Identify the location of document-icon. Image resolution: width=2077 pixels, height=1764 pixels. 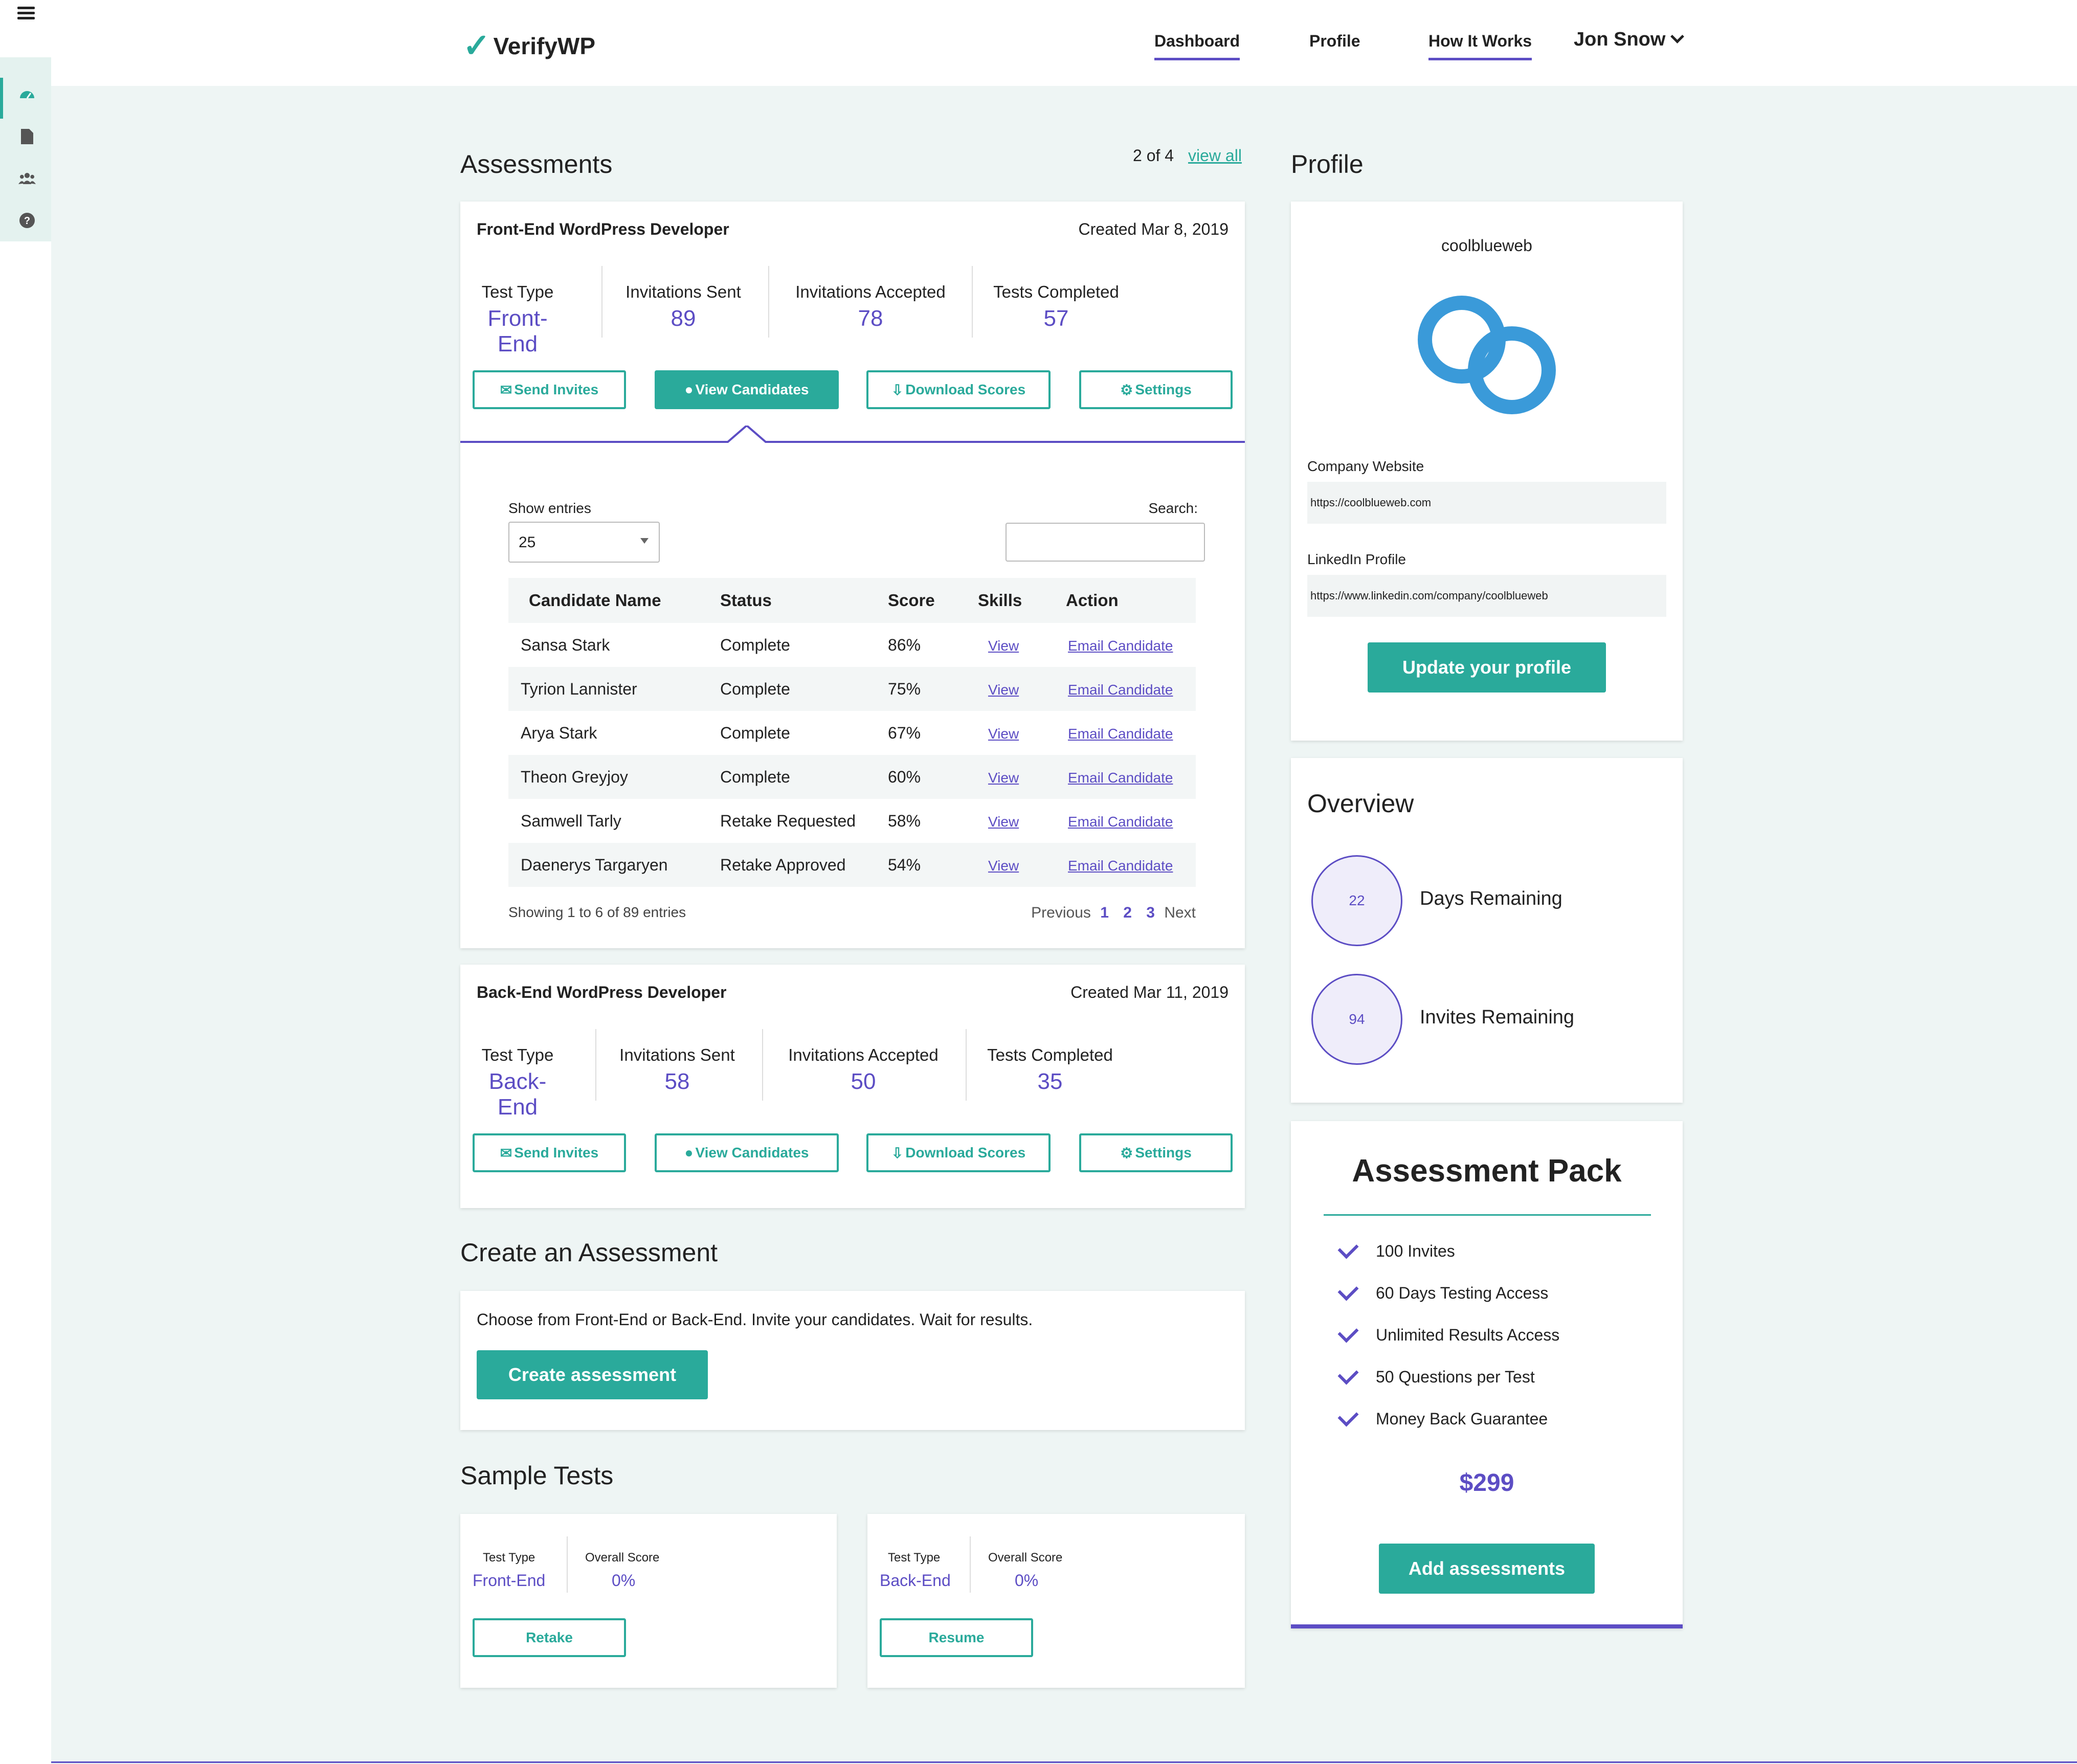
(27, 136).